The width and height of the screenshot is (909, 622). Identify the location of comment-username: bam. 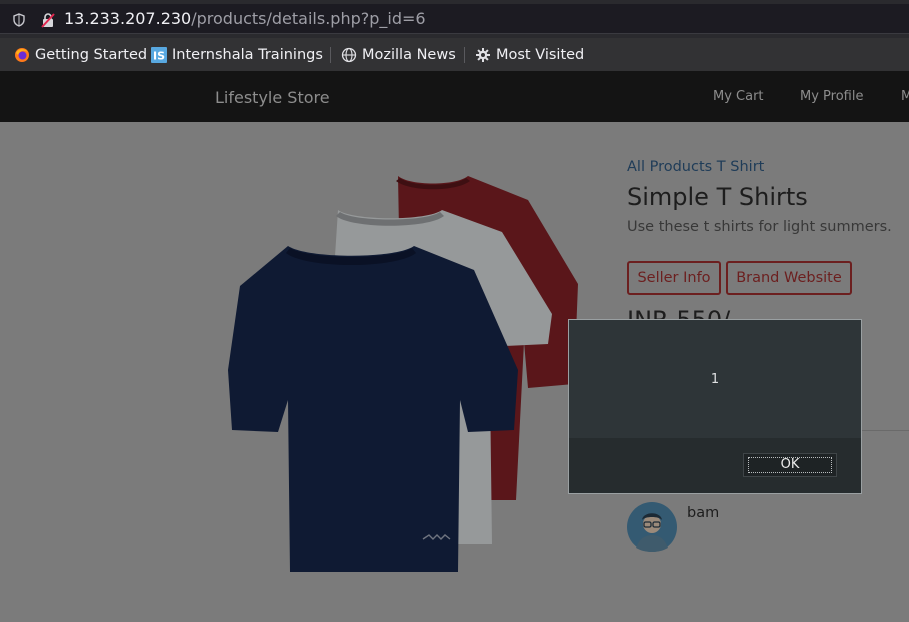
(703, 513).